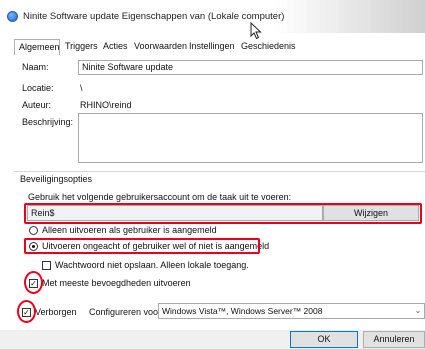 This screenshot has width=425, height=349. What do you see at coordinates (106, 105) in the screenshot?
I see `author-value: RHINO\reind` at bounding box center [106, 105].